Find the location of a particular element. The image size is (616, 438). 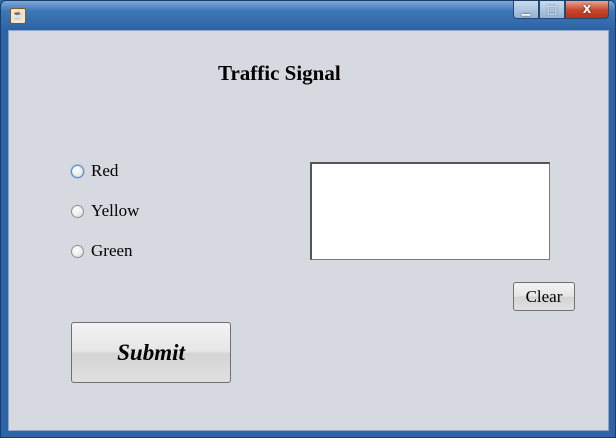

radio-yellow: Yellow is located at coordinates (105, 211).